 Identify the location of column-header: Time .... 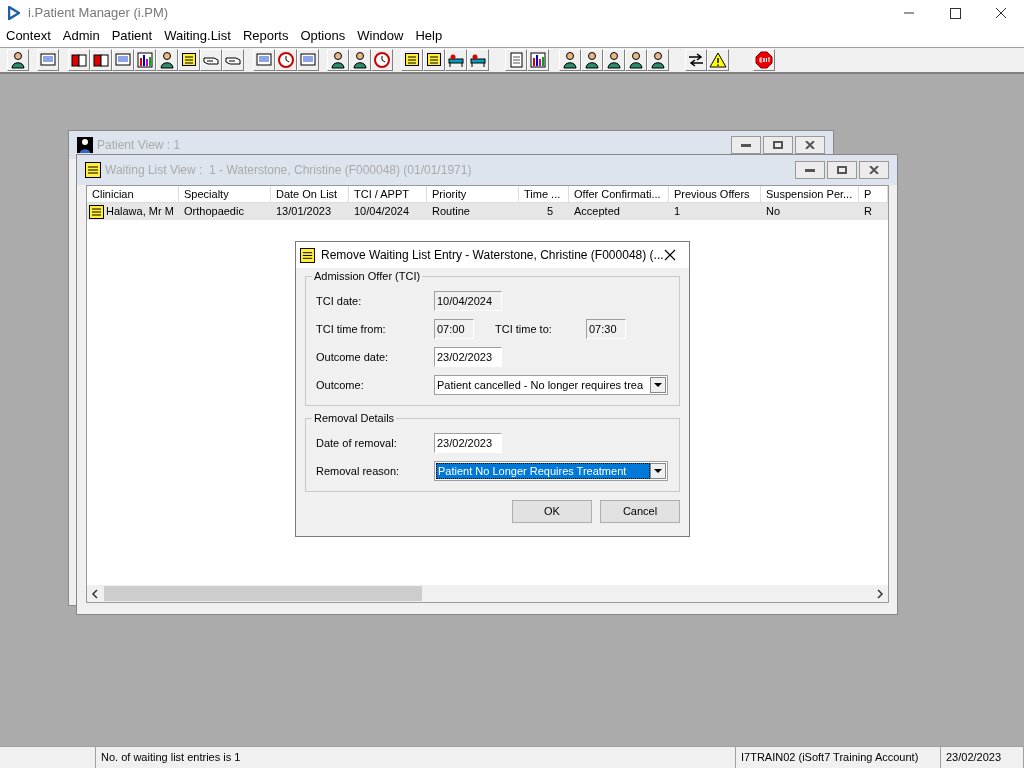
(544, 194).